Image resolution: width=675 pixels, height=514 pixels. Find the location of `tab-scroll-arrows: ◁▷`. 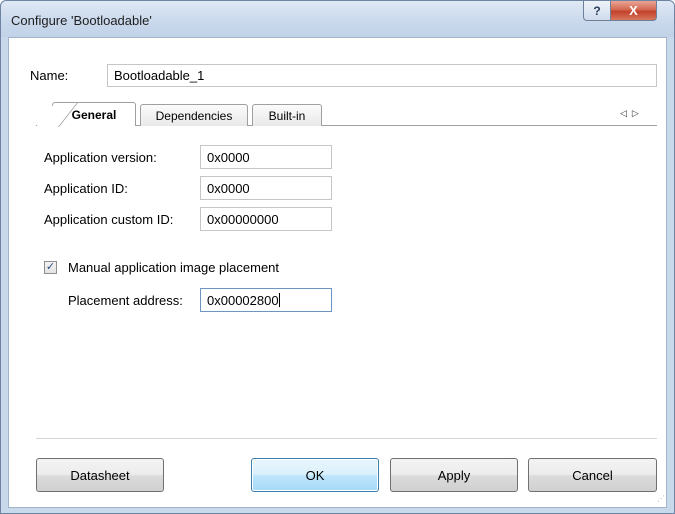

tab-scroll-arrows: ◁▷ is located at coordinates (632, 113).